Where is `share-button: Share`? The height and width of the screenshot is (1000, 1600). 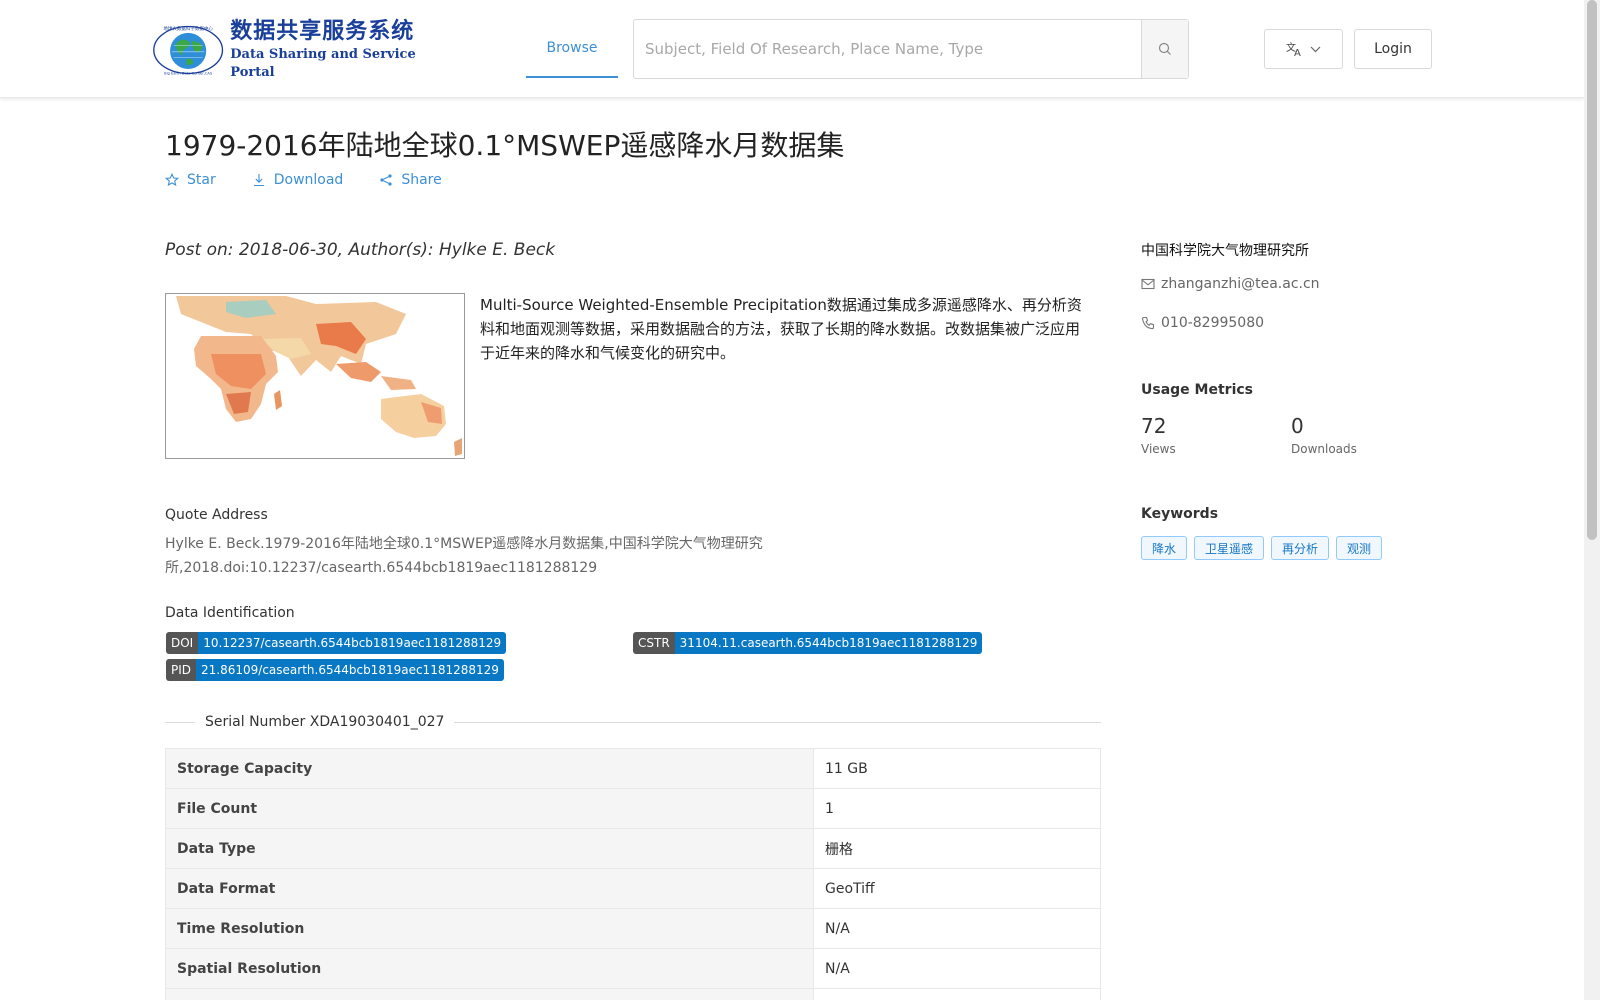
share-button: Share is located at coordinates (410, 180).